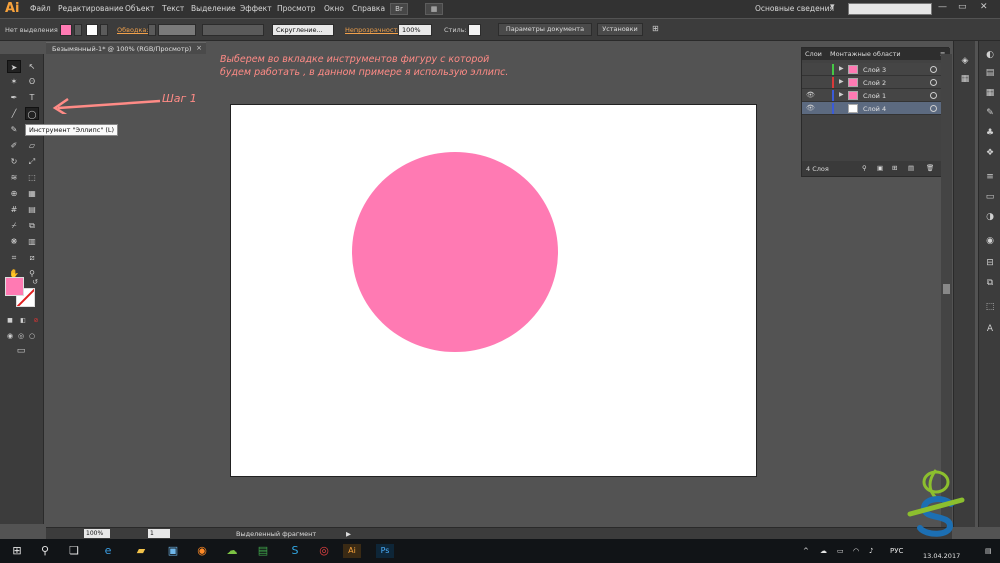  Describe the element at coordinates (990, 283) in the screenshot. I see `pathfinder-icon: ⧉` at that location.